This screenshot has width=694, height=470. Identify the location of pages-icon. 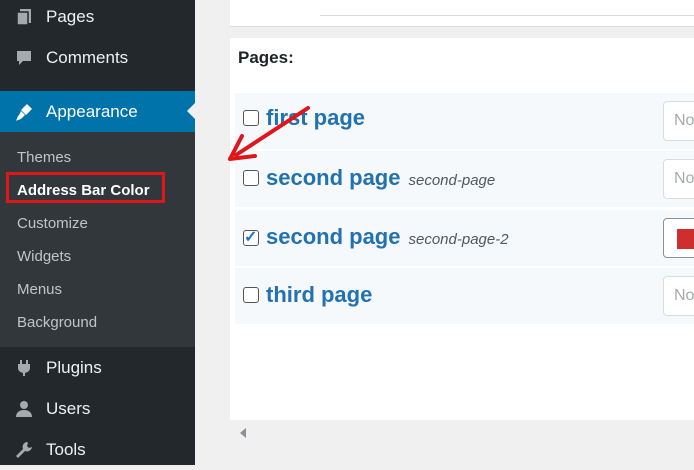
(24, 17).